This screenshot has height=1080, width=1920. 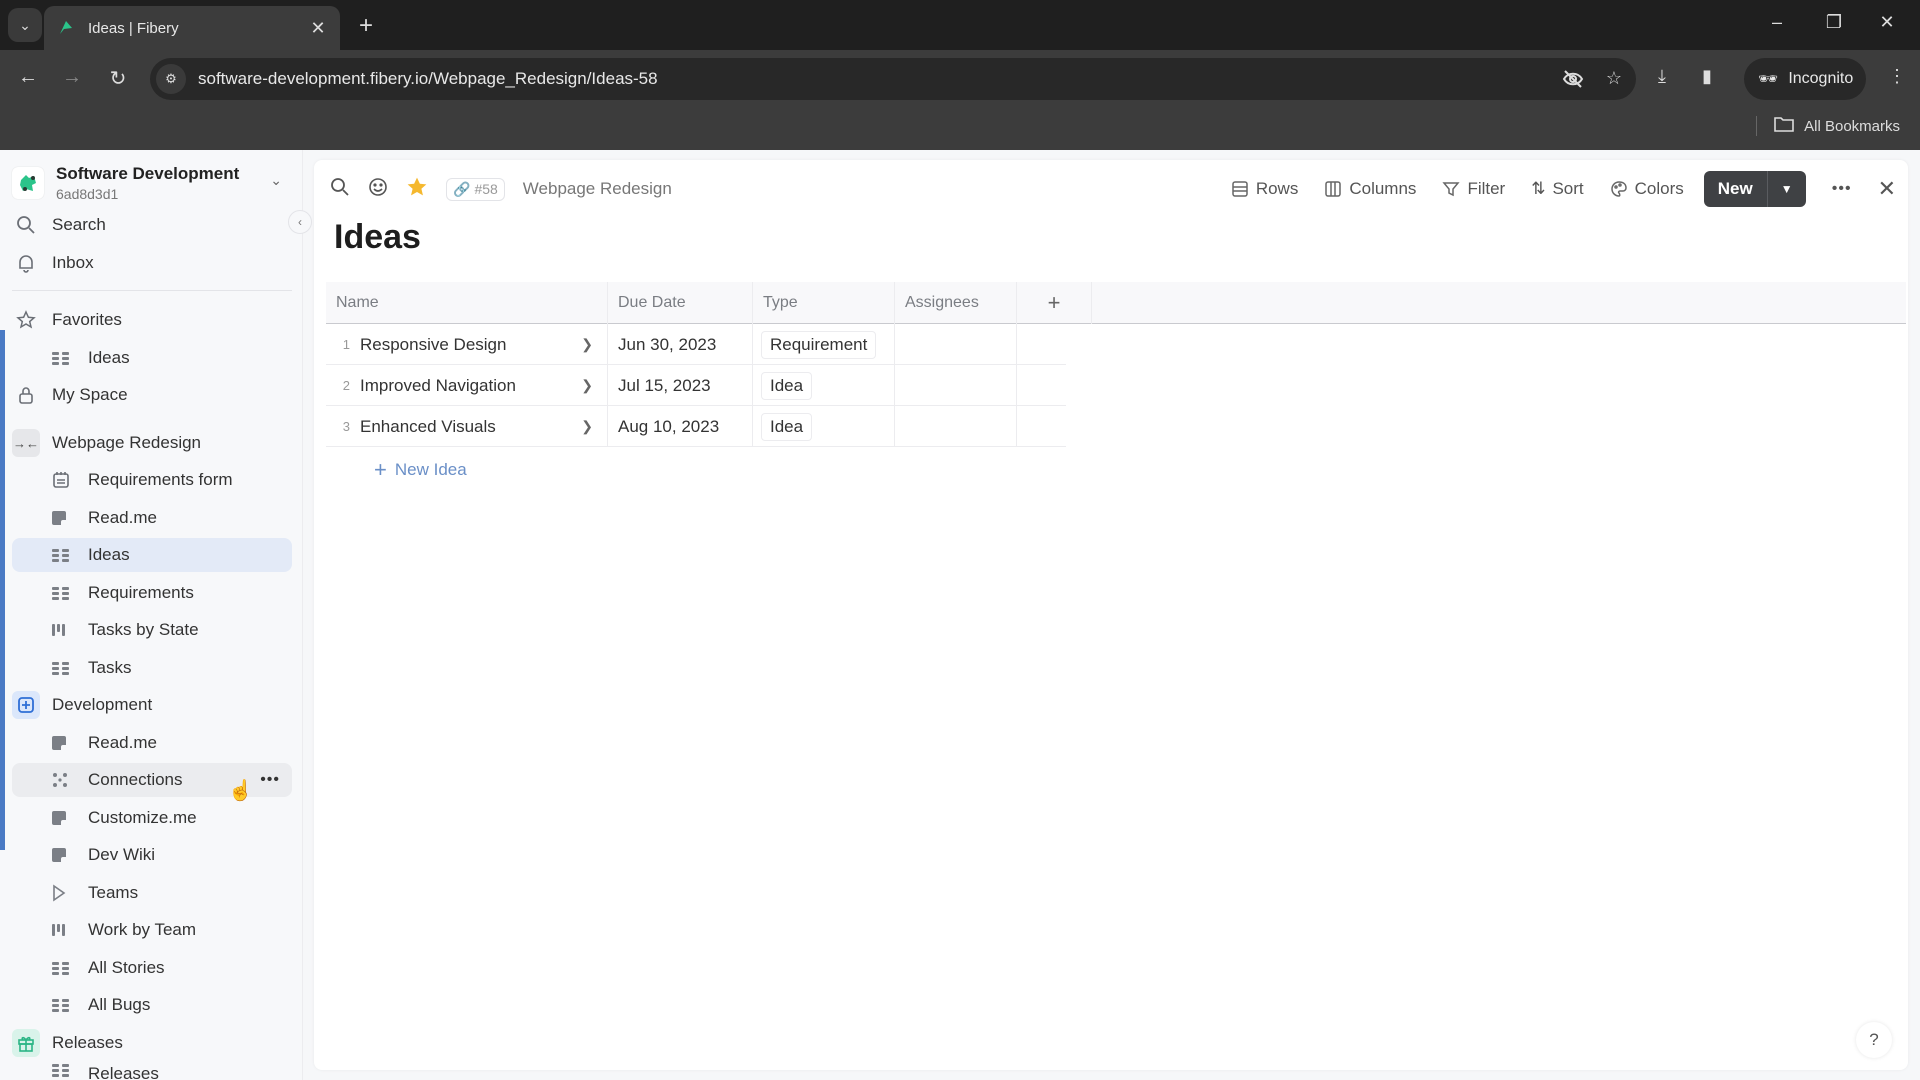 What do you see at coordinates (152, 668) in the screenshot?
I see `sidebar-item-tasks: Tasks` at bounding box center [152, 668].